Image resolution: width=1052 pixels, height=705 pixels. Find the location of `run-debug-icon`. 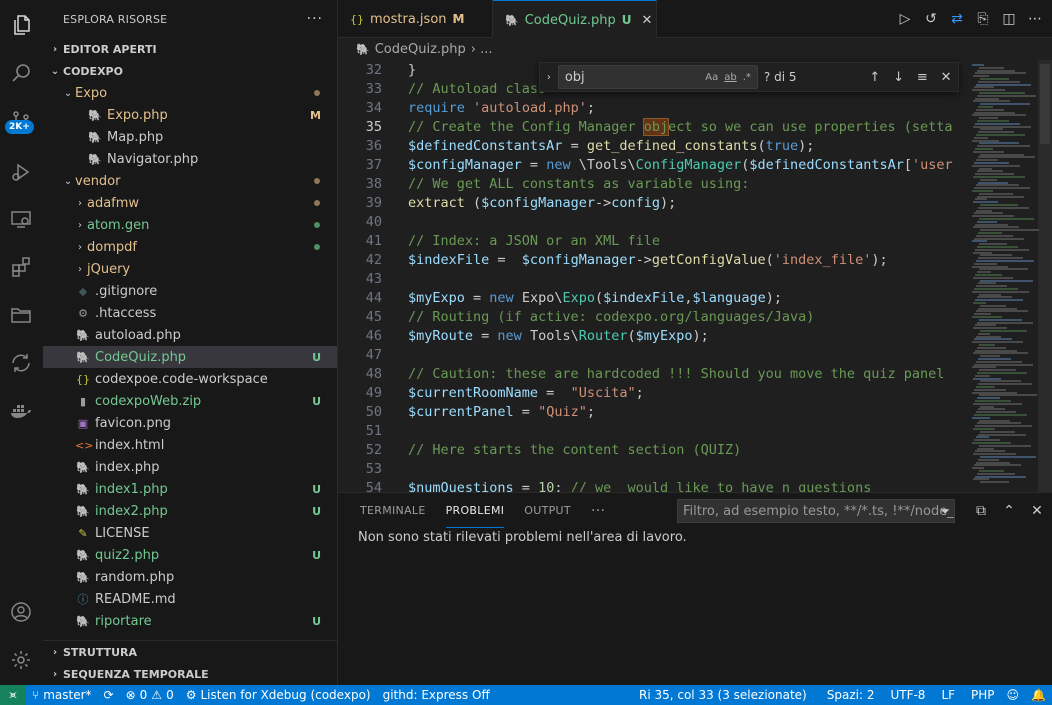

run-debug-icon is located at coordinates (21, 172).